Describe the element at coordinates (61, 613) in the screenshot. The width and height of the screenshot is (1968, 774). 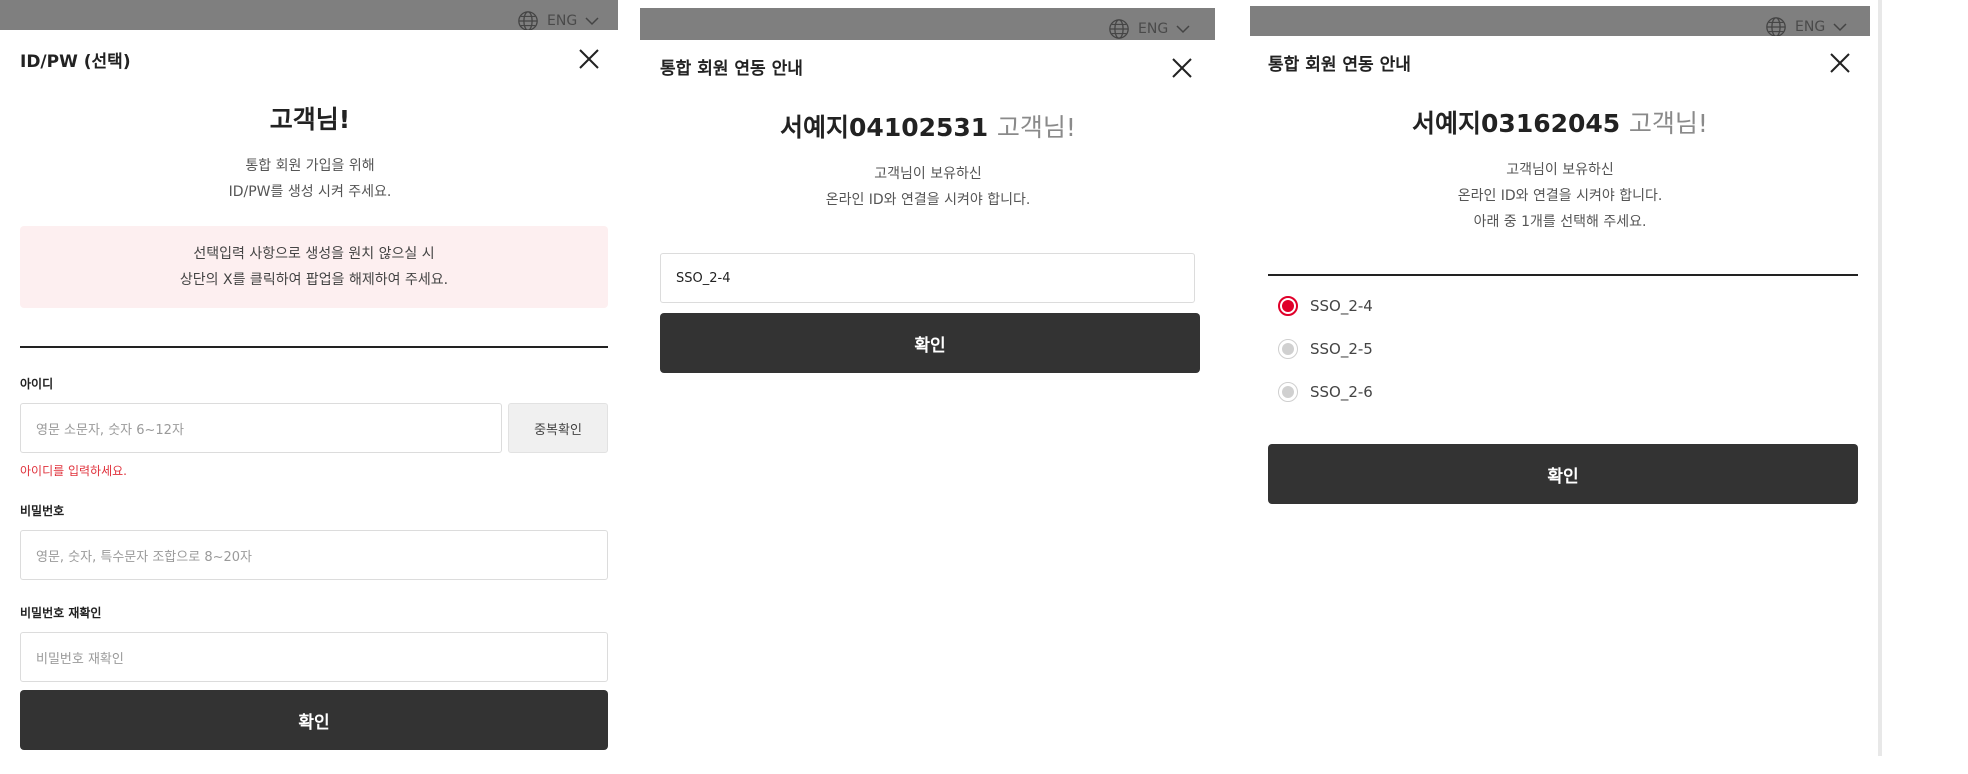
I see `password-confirm-label: 비밀번호 재확인` at that location.